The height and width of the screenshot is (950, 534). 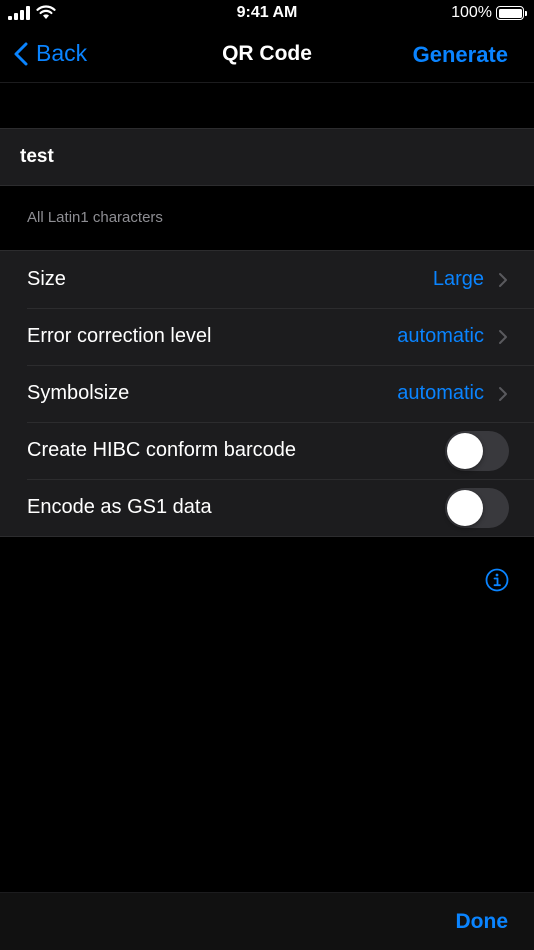 What do you see at coordinates (267, 921) in the screenshot?
I see `bottom-toolbar: Done` at bounding box center [267, 921].